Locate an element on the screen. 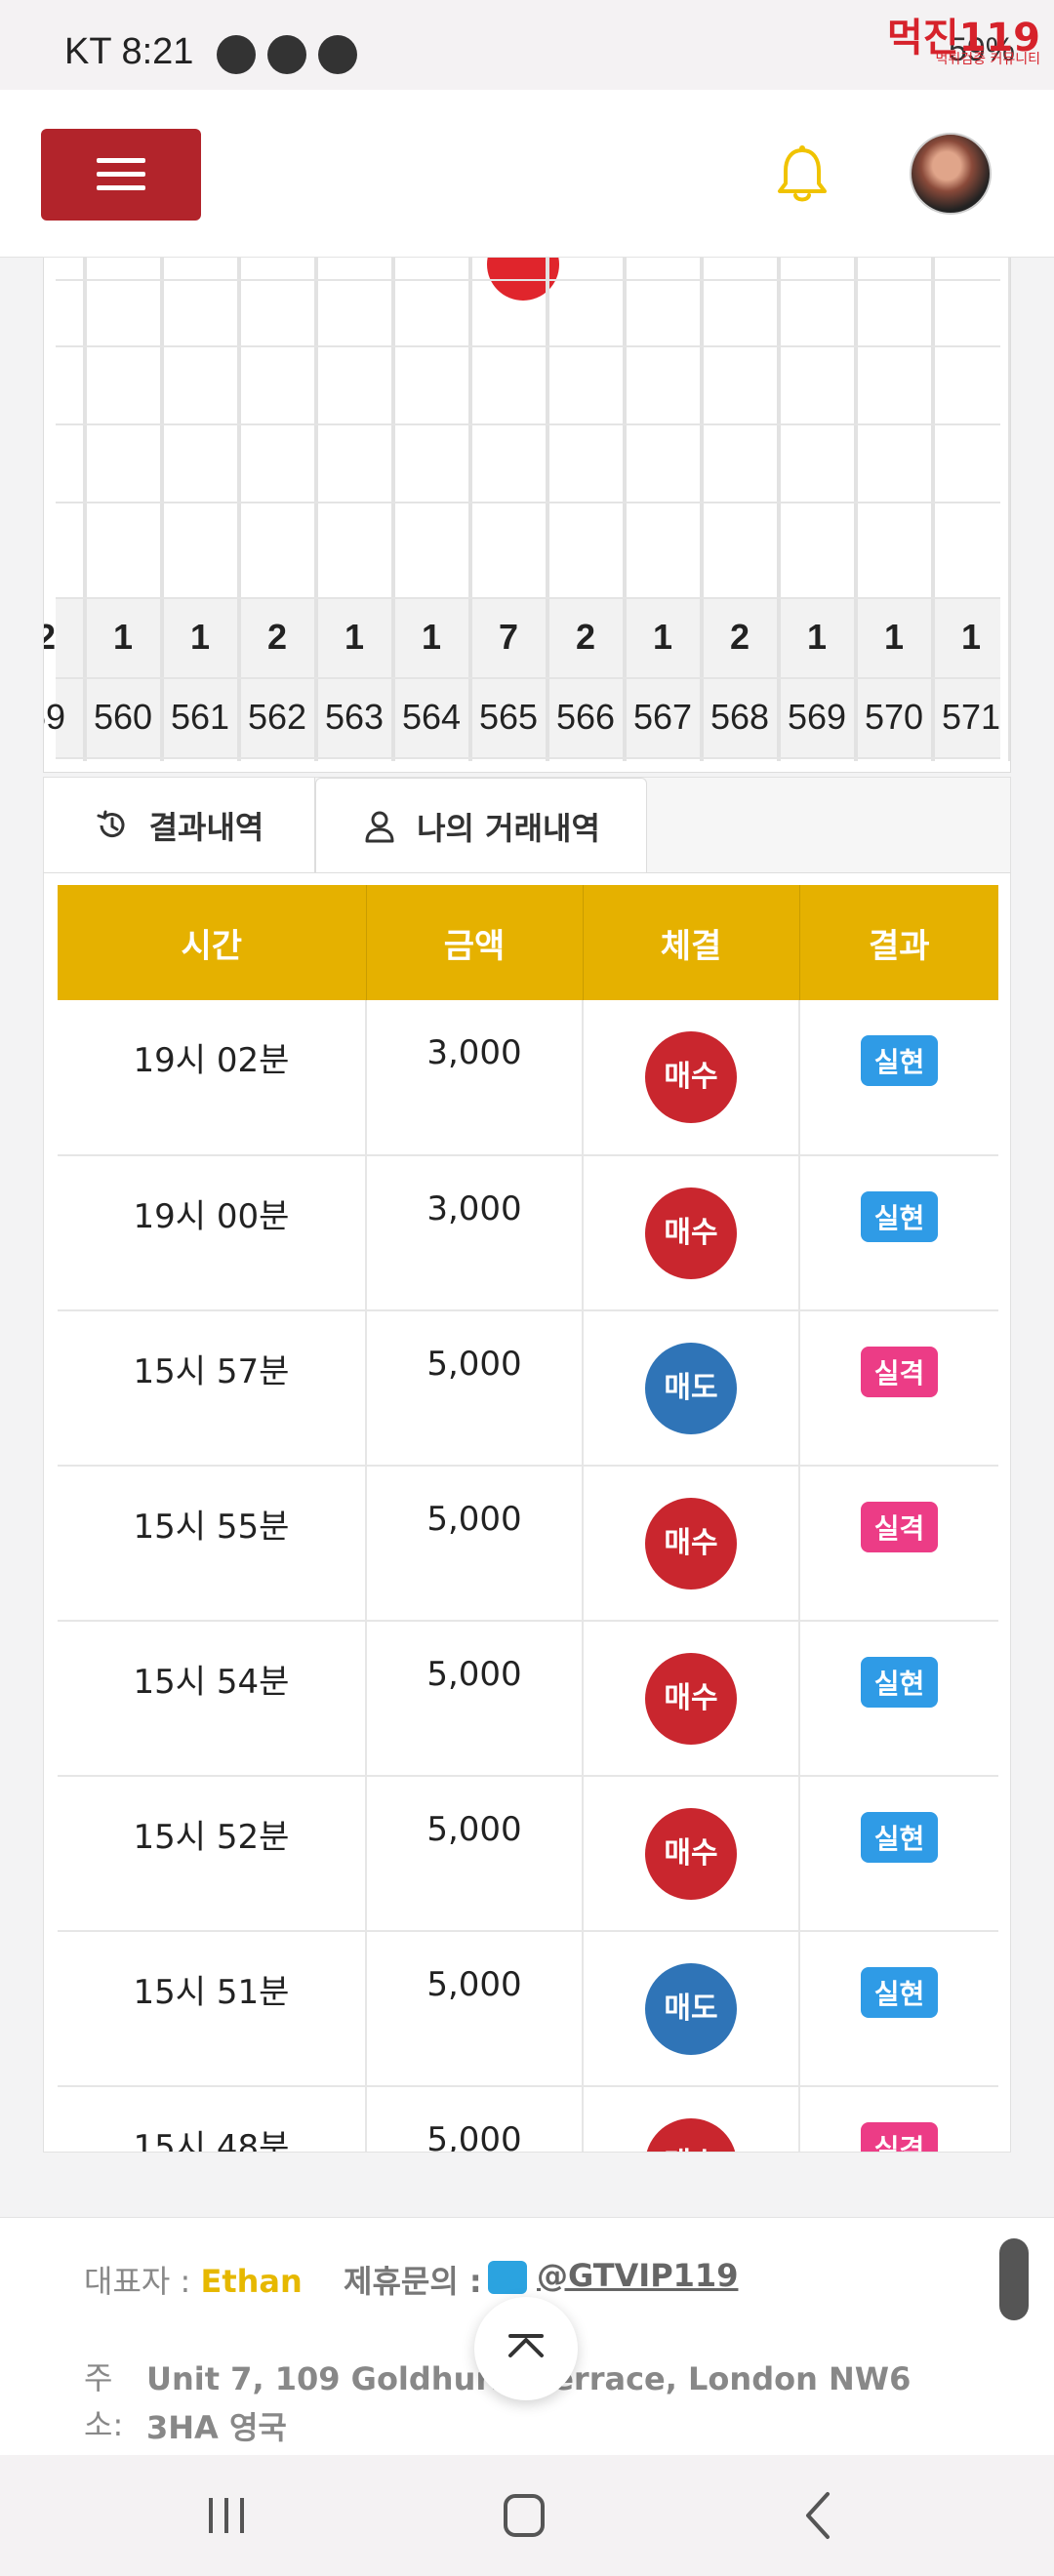 Image resolution: width=1054 pixels, height=2576 pixels. telegram-icon is located at coordinates (507, 2277).